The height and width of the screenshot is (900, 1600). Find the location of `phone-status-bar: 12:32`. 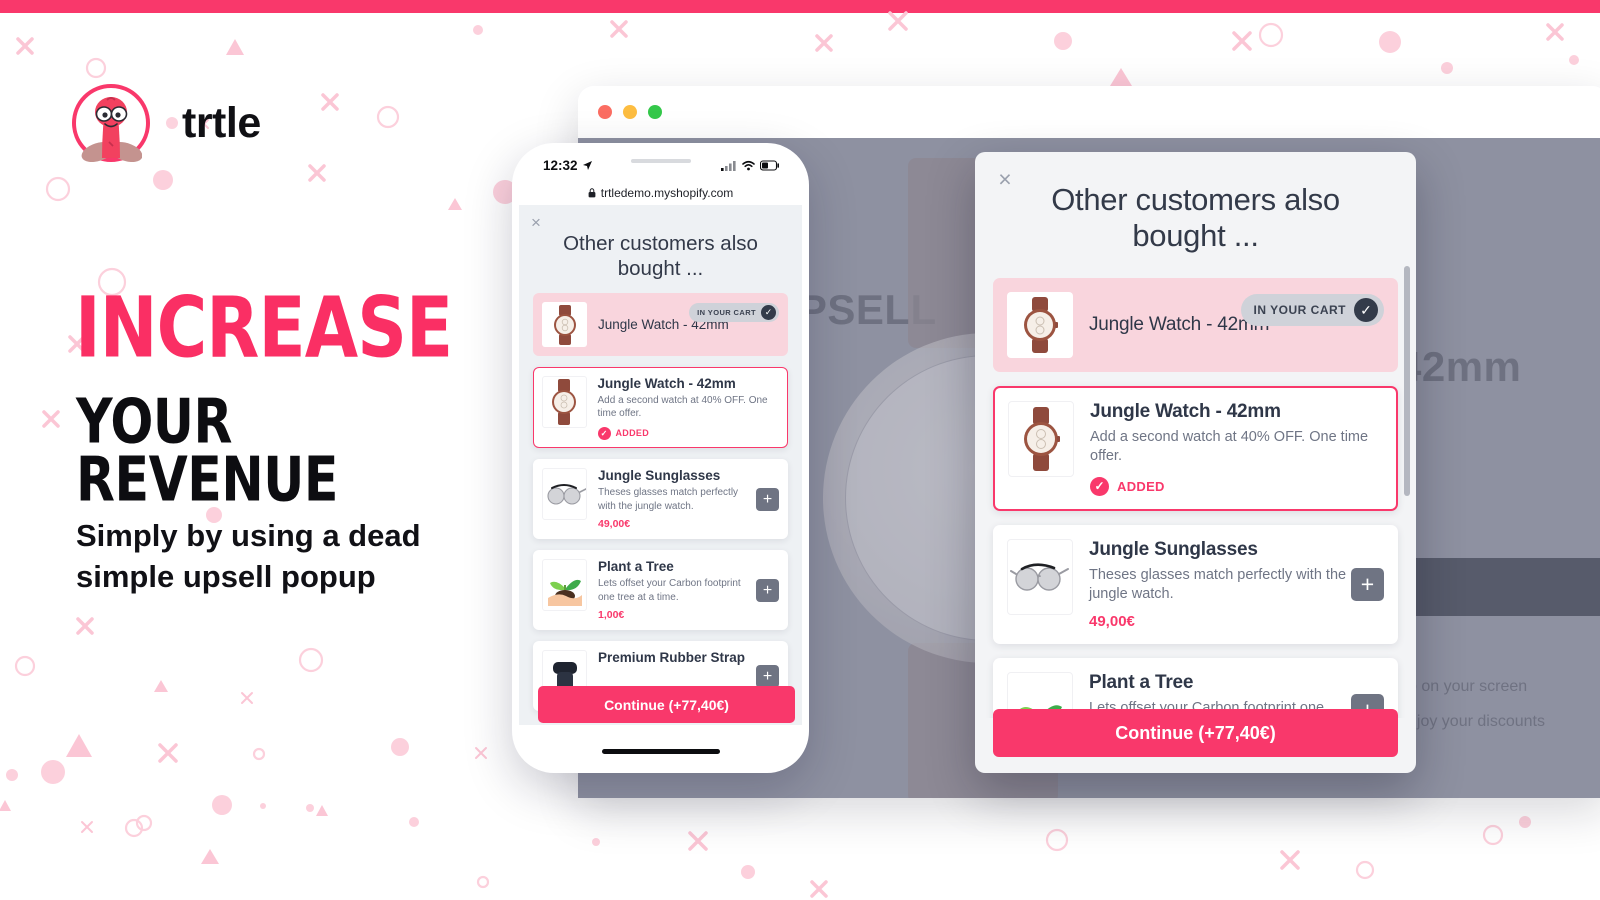

phone-status-bar: 12:32 is located at coordinates (660, 165).